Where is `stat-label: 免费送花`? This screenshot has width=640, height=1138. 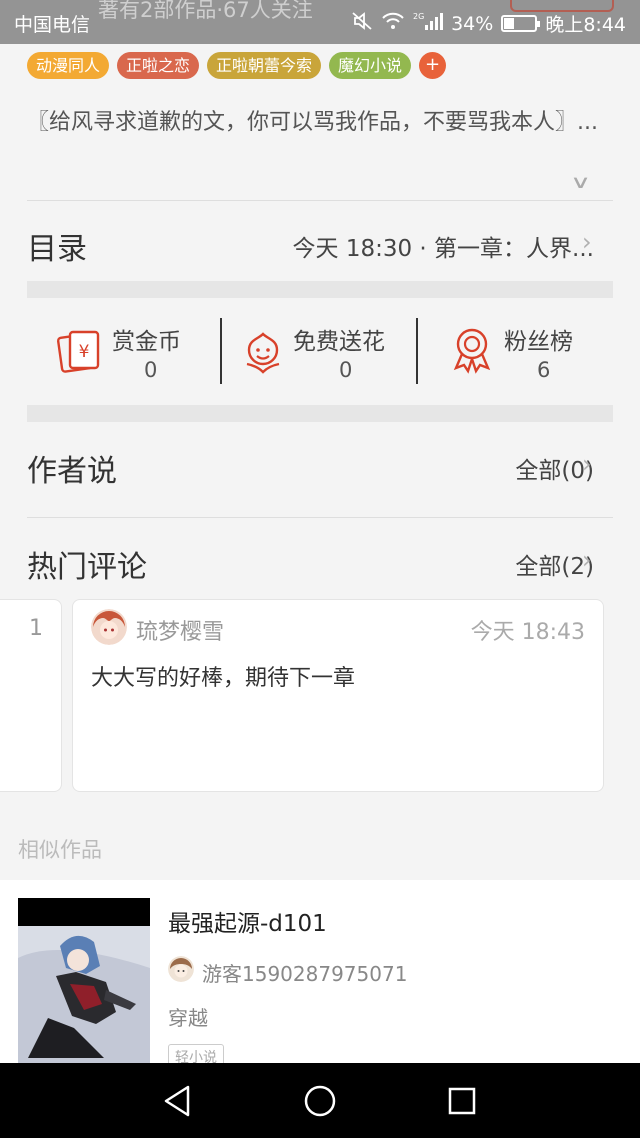 stat-label: 免费送花 is located at coordinates (339, 342).